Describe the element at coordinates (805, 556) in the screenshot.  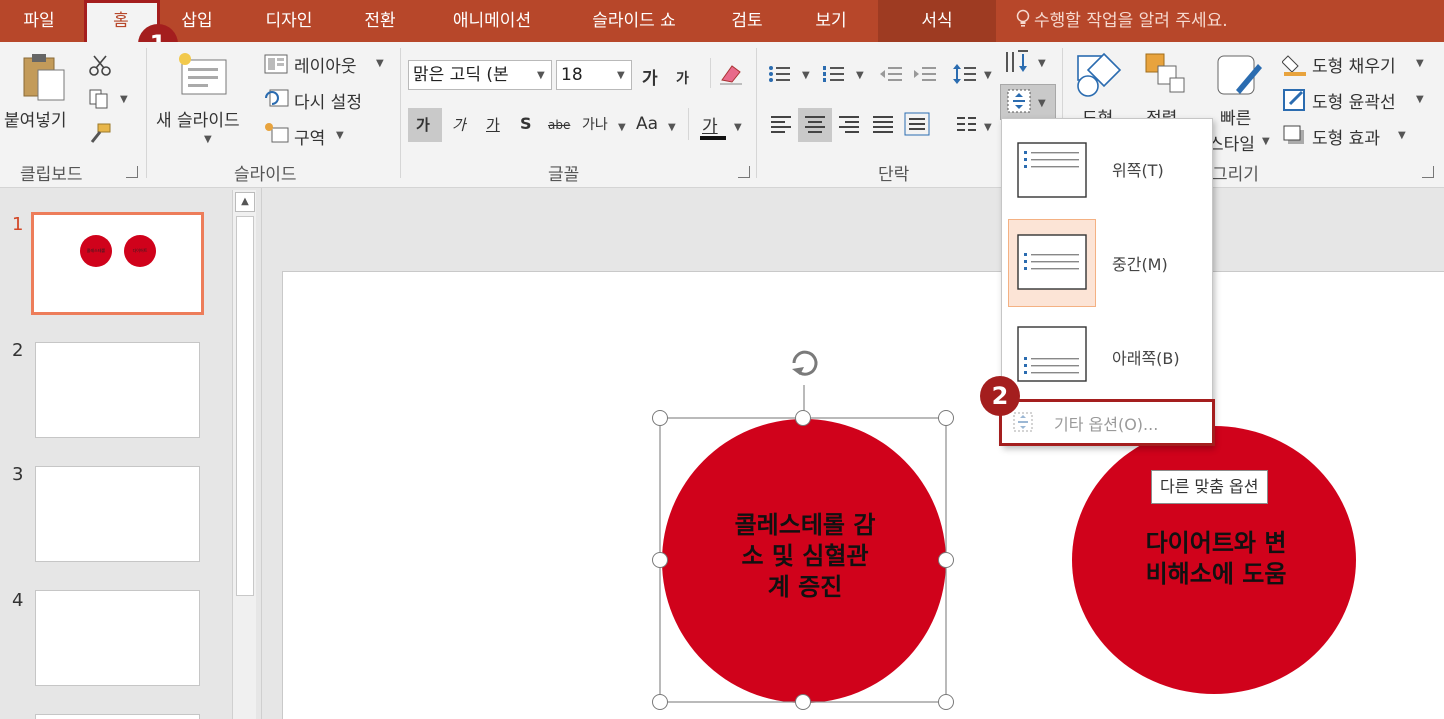
I see `shape-1-text: 콜레스테롤 감 소 및 심혈관 계 증진` at that location.